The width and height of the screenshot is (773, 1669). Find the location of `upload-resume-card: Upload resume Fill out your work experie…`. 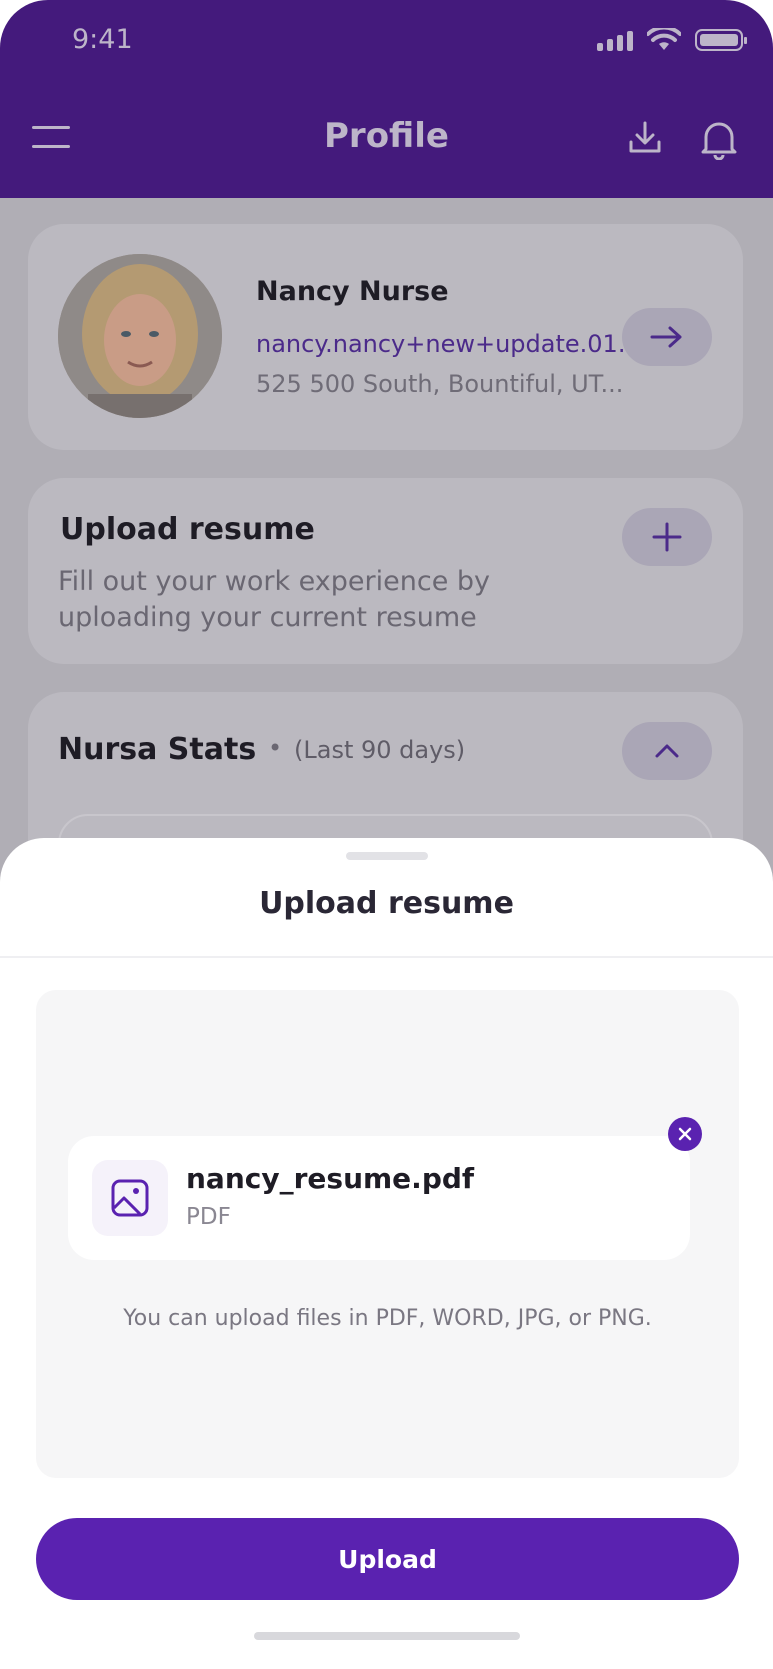

upload-resume-card: Upload resume Fill out your work experie… is located at coordinates (385, 571).